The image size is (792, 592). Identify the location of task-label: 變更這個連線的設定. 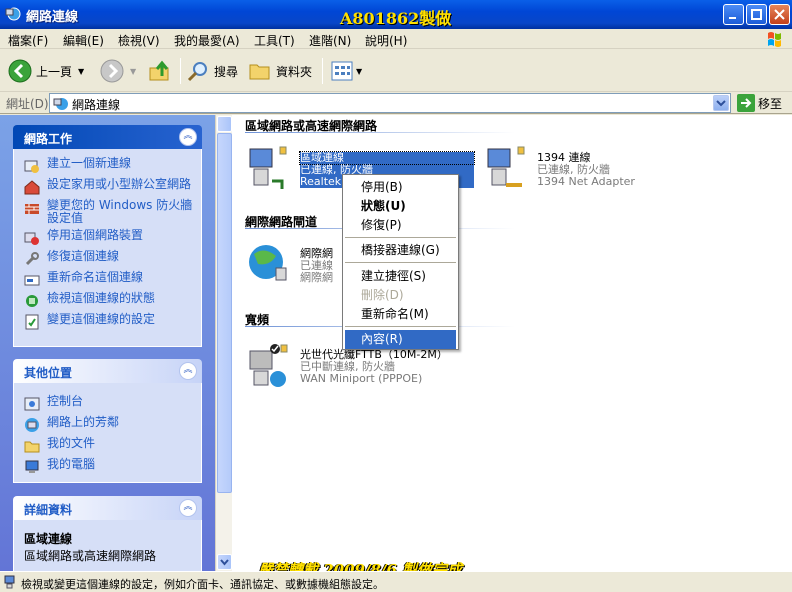
(101, 319).